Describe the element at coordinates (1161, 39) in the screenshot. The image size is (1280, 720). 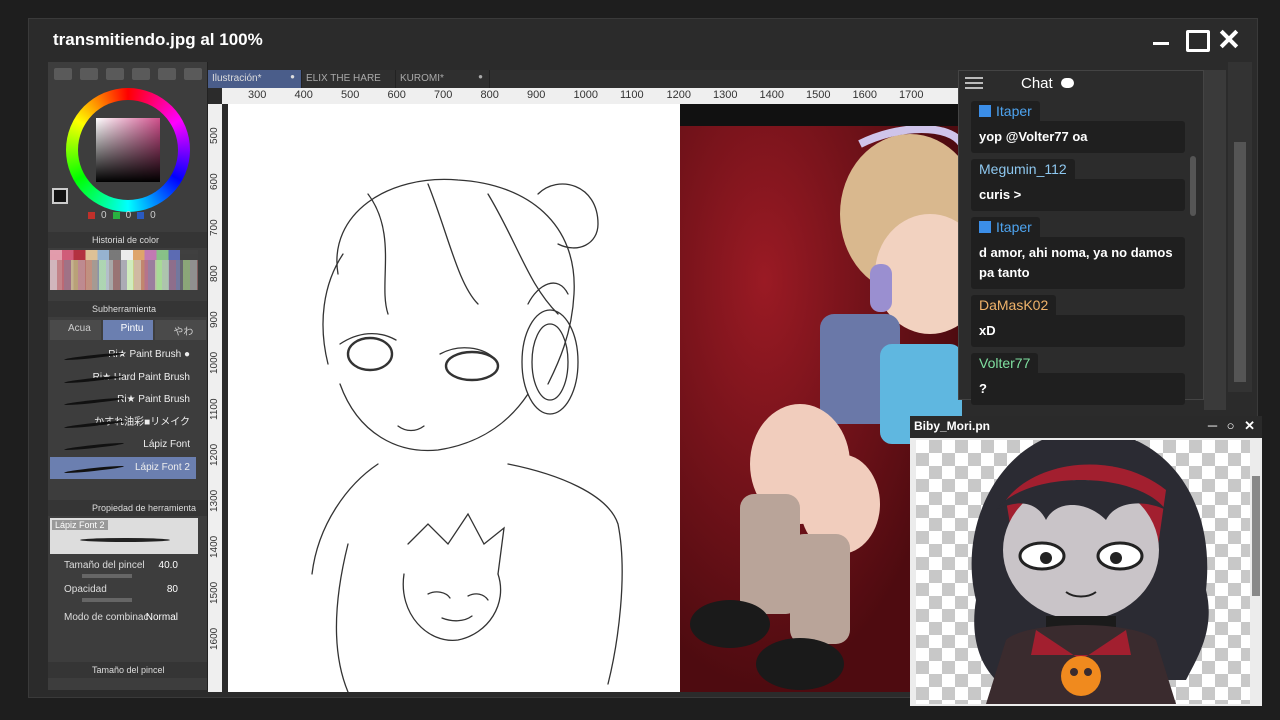
I see `minimize-icon` at that location.